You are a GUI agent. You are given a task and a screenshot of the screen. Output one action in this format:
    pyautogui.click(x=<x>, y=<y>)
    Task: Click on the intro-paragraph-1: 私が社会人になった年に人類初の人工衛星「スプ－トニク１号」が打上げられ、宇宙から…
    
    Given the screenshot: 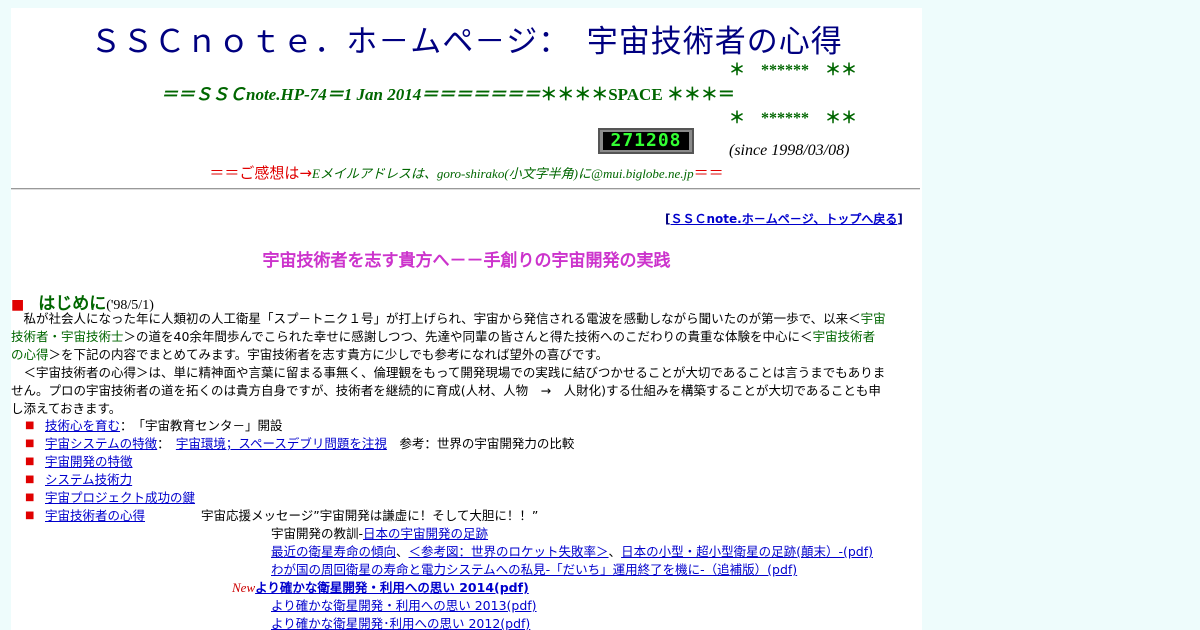 What is the action you would take?
    pyautogui.click(x=466, y=337)
    